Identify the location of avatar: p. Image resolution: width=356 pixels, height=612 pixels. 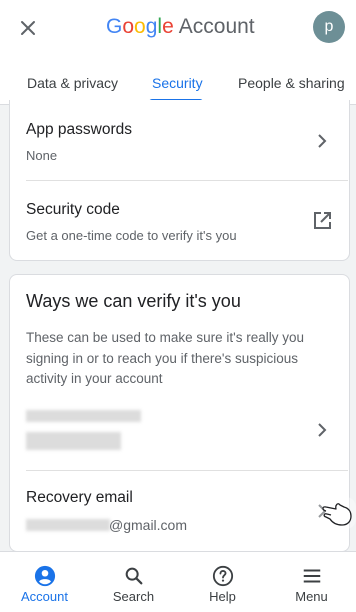
(329, 27).